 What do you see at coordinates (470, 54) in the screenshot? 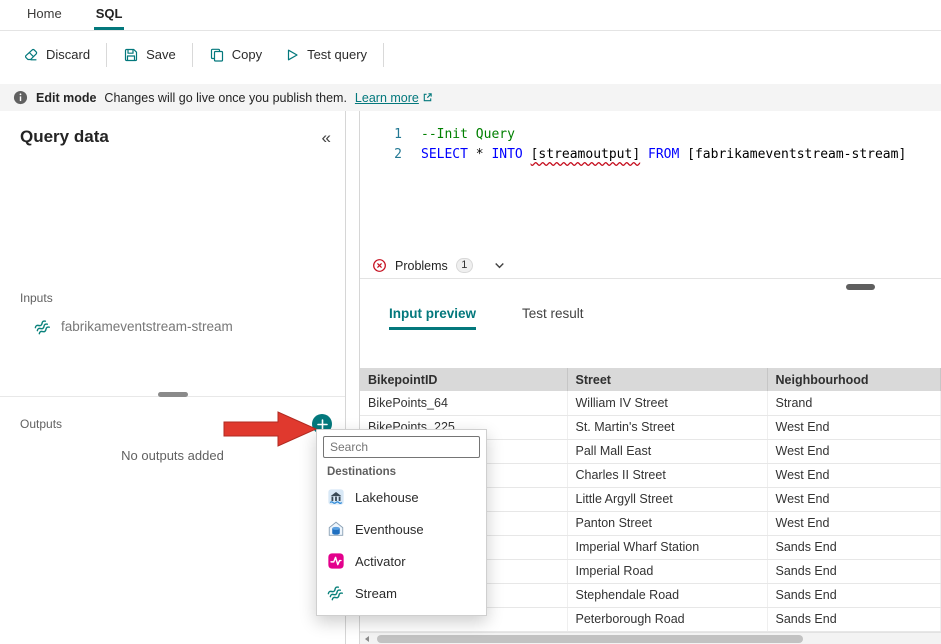
I see `toolbar: Discard Save Copy Test query` at bounding box center [470, 54].